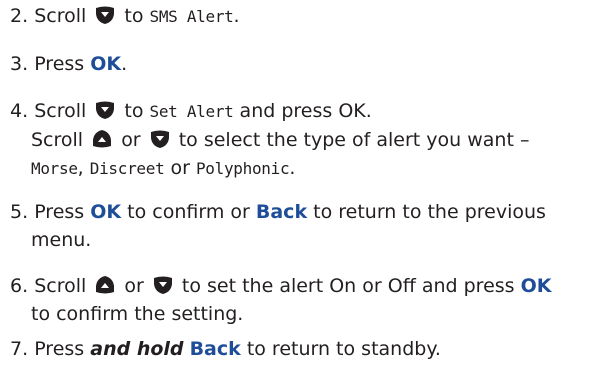  I want to click on step-number: 2., so click(19, 16).